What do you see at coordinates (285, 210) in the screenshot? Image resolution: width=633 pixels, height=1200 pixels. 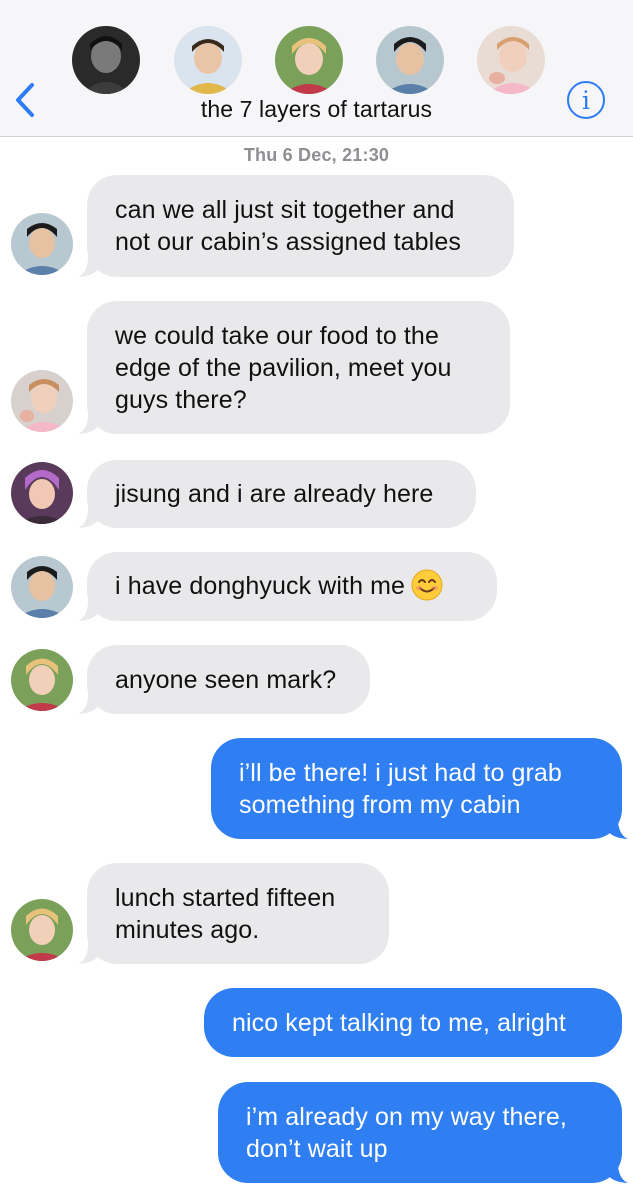 I see `message-text: can we all just sit together and` at bounding box center [285, 210].